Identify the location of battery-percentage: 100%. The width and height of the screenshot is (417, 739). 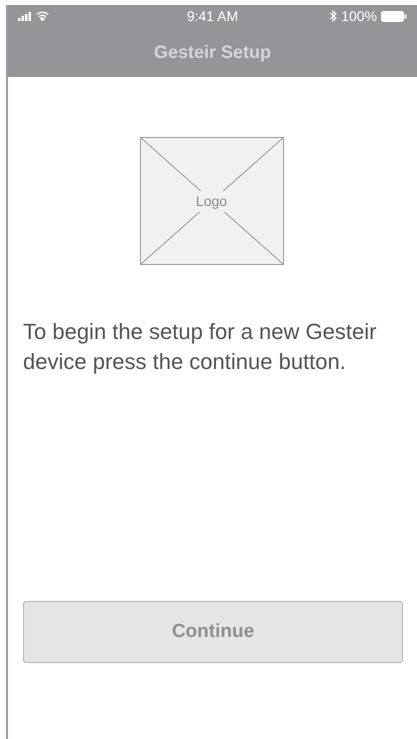
(359, 16).